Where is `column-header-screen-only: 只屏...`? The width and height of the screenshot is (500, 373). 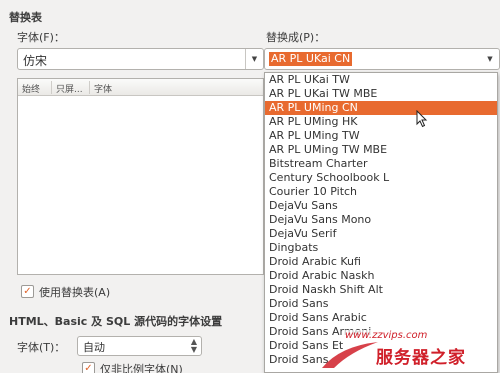
column-header-screen-only: 只屏... is located at coordinates (69, 88).